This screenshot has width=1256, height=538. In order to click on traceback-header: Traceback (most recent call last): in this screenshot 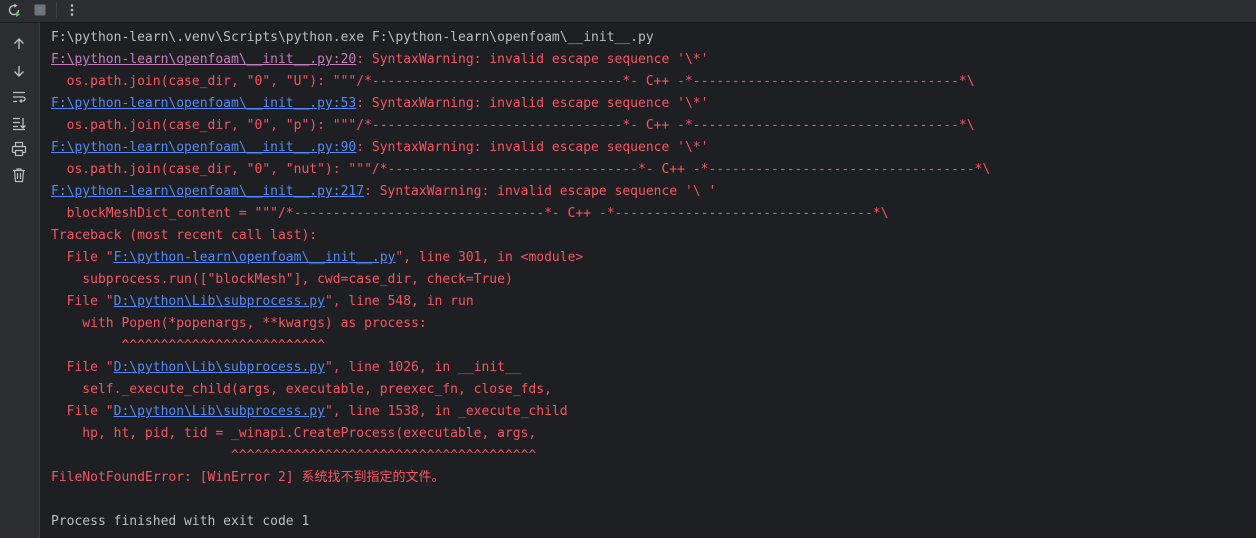, I will do `click(184, 235)`.